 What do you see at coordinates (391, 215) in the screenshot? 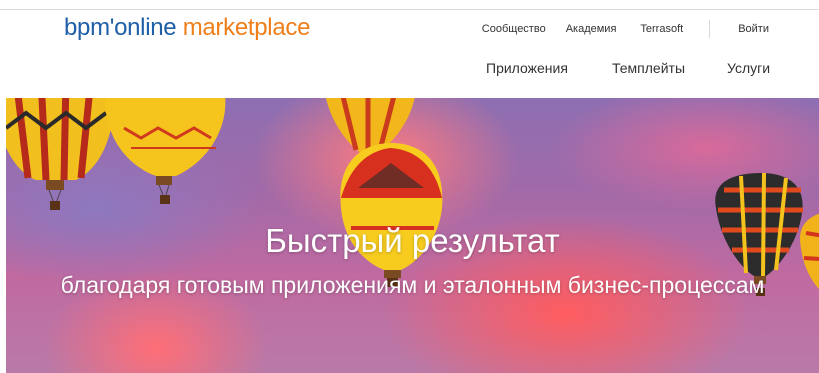
I see `balloon-center` at bounding box center [391, 215].